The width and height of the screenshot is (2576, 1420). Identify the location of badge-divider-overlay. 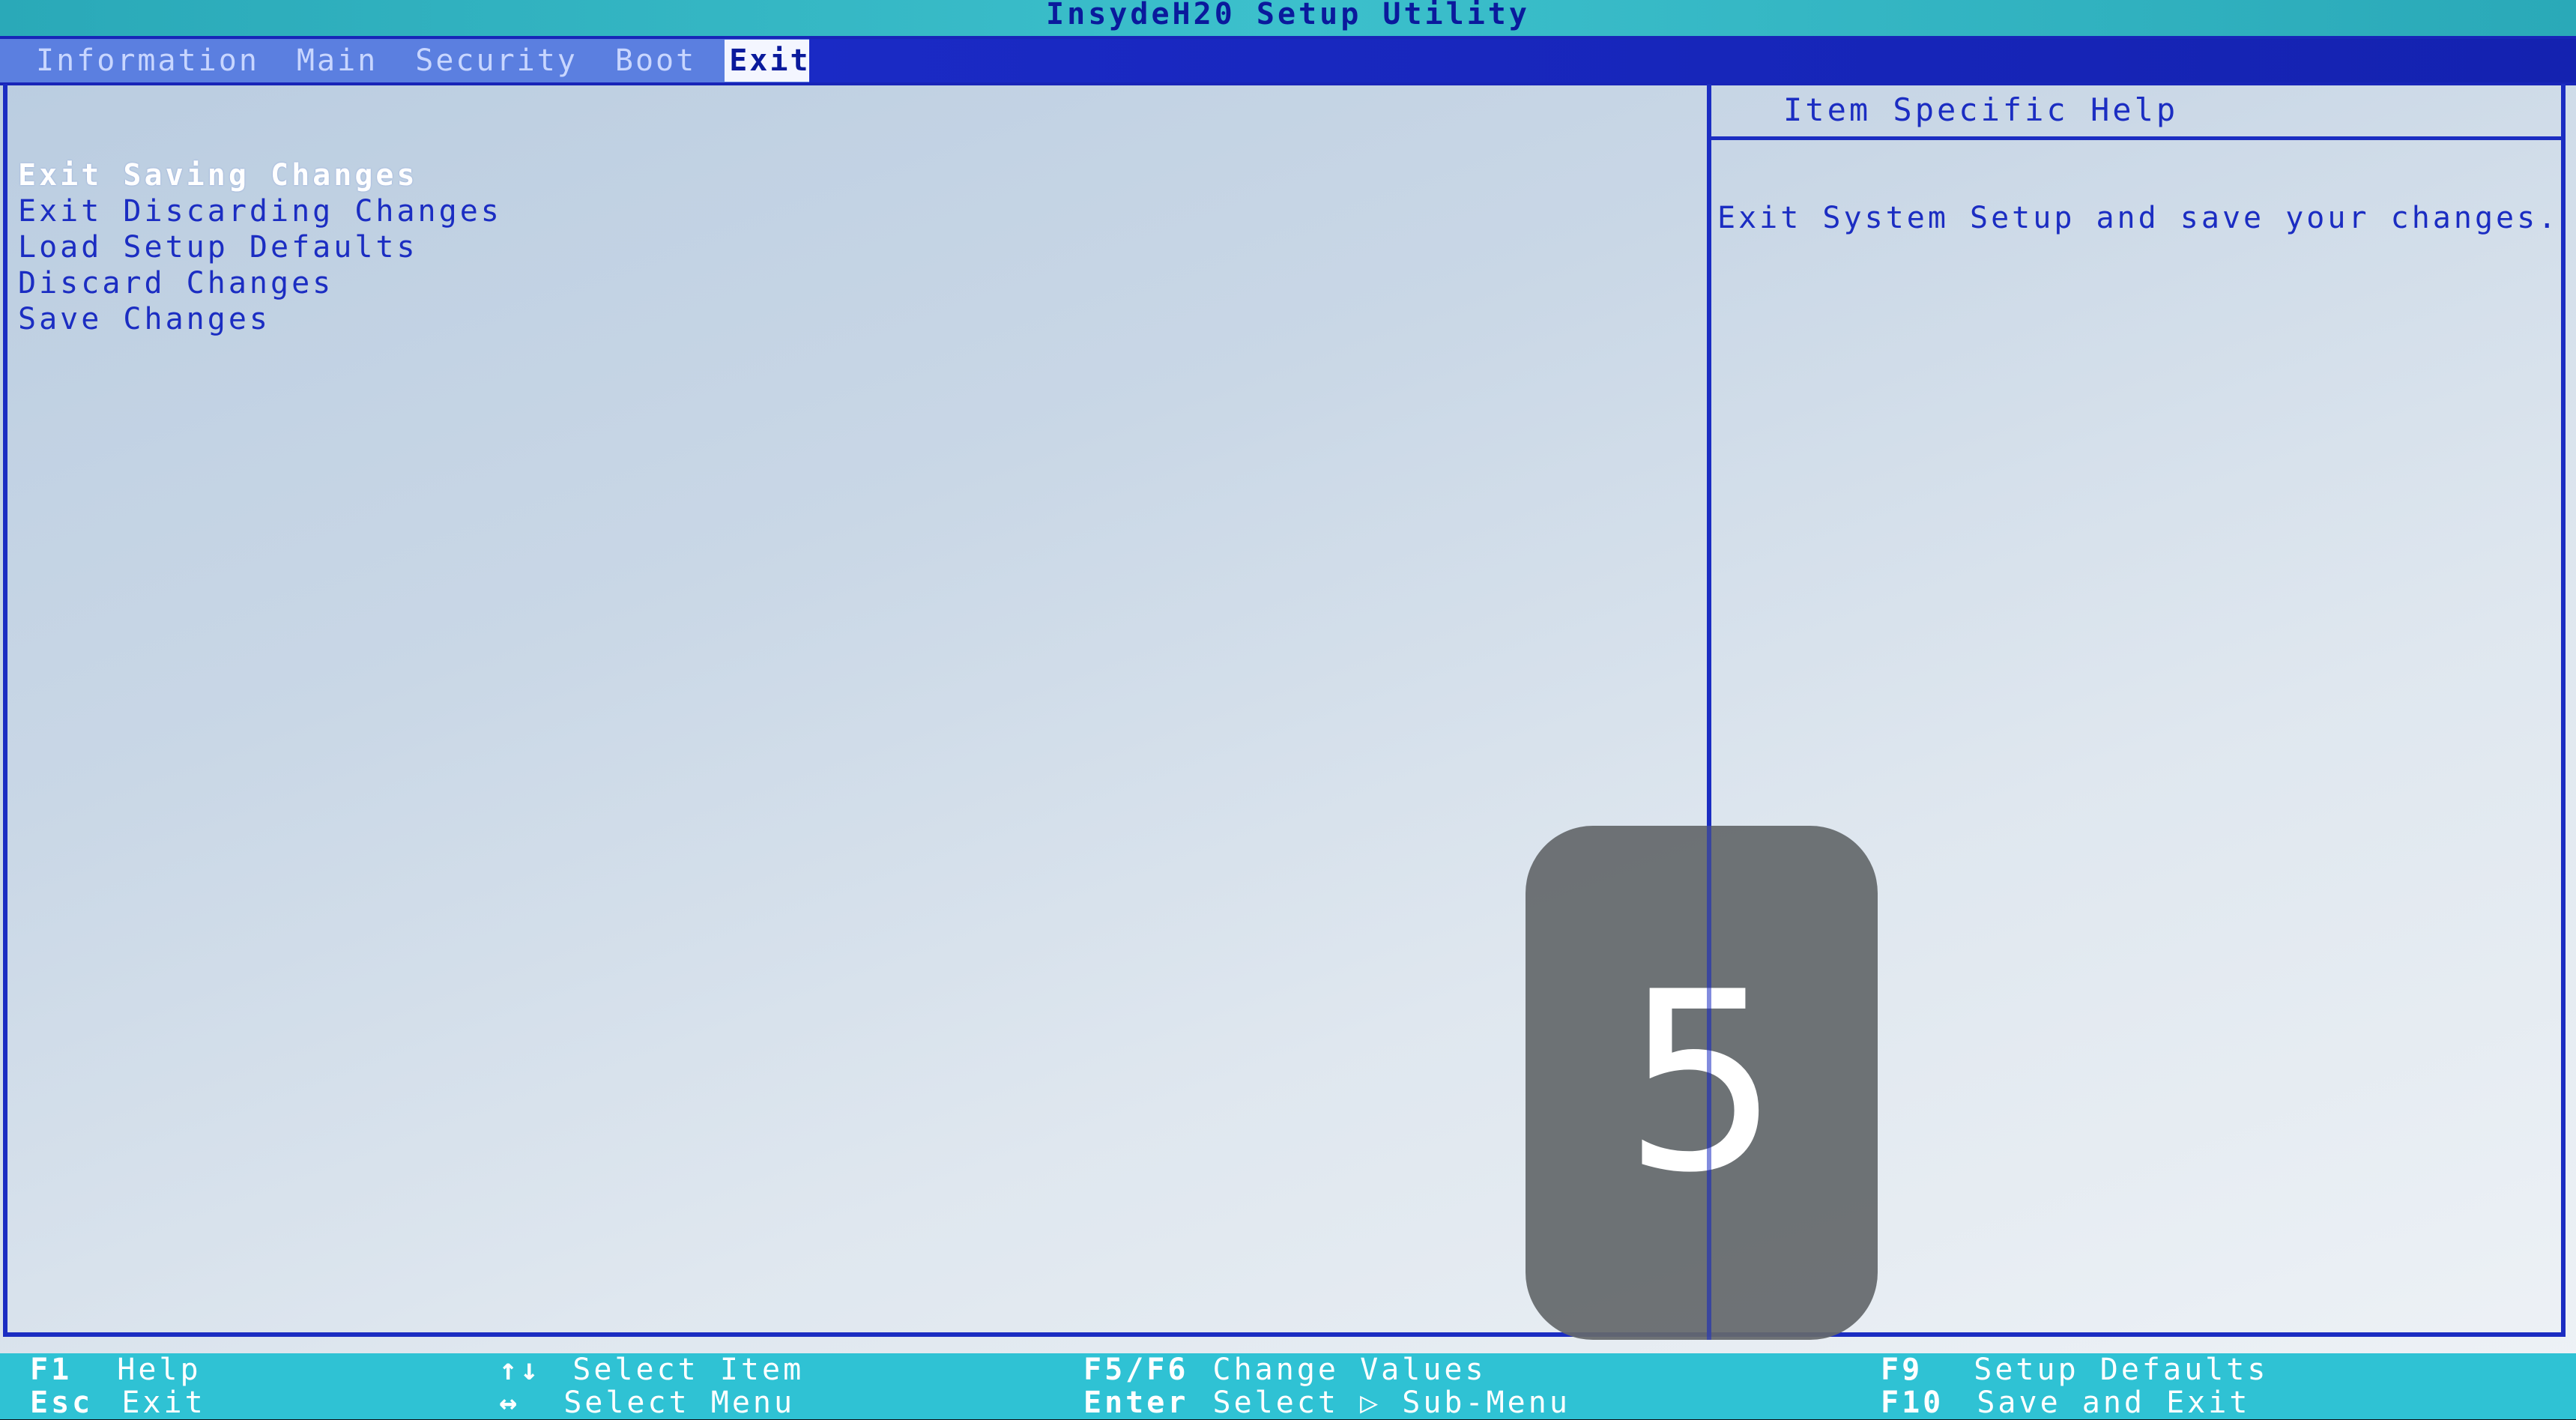
(1709, 1083).